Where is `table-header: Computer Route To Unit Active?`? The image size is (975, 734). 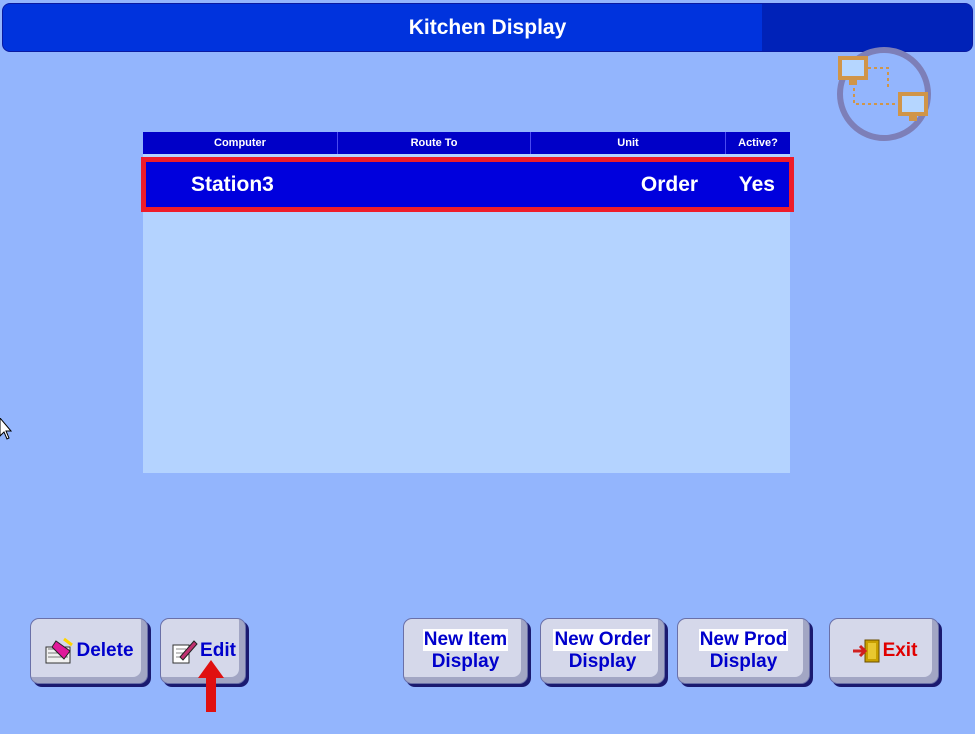
table-header: Computer Route To Unit Active? is located at coordinates (466, 143).